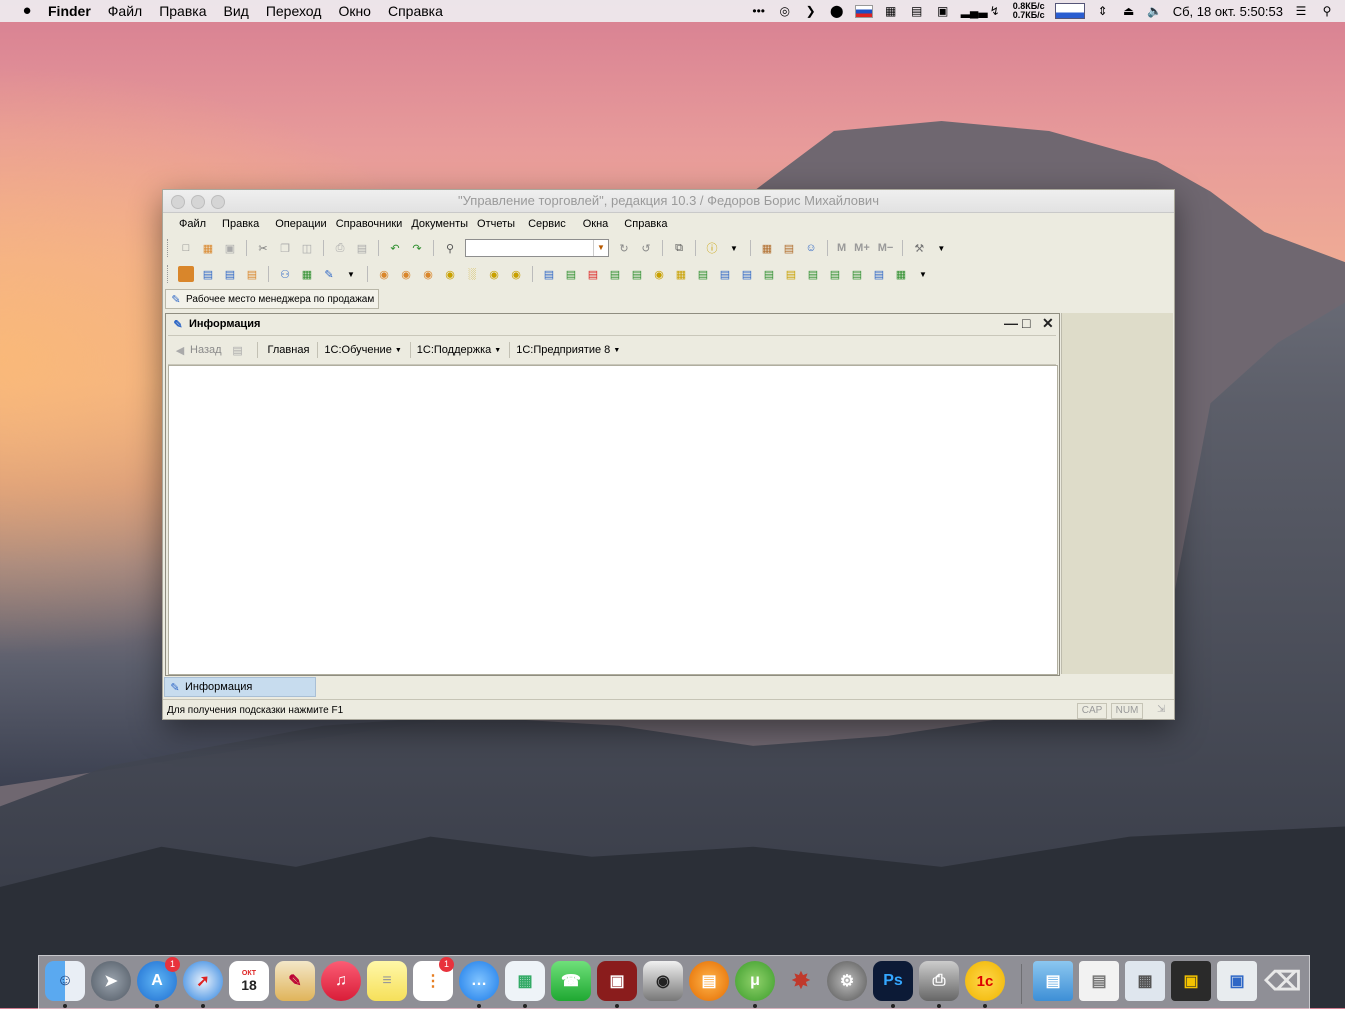  What do you see at coordinates (459, 350) in the screenshot?
I see `support-link: 1С:Поддержка ▼` at bounding box center [459, 350].